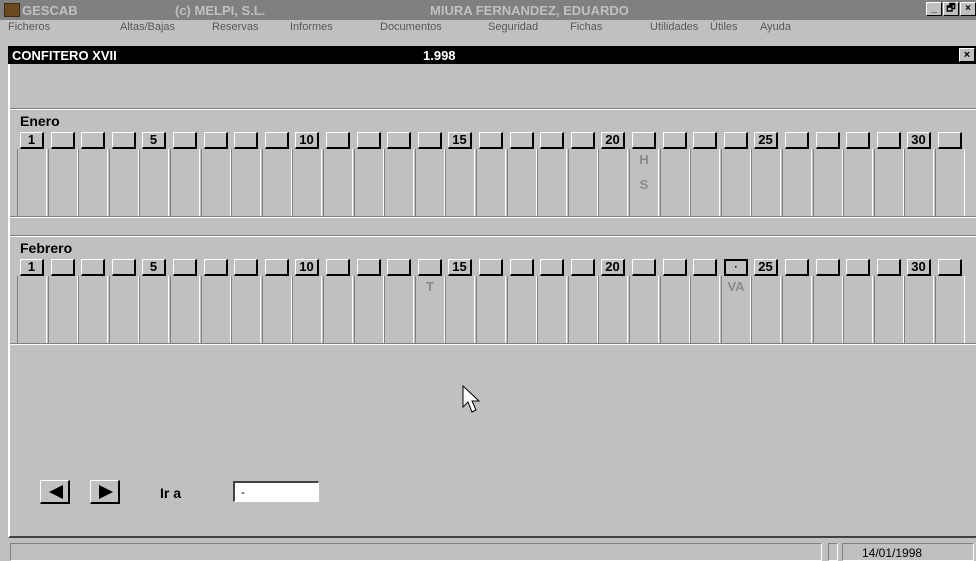 The height and width of the screenshot is (561, 976). Describe the element at coordinates (736, 267) in the screenshot. I see `day-button: ·` at that location.